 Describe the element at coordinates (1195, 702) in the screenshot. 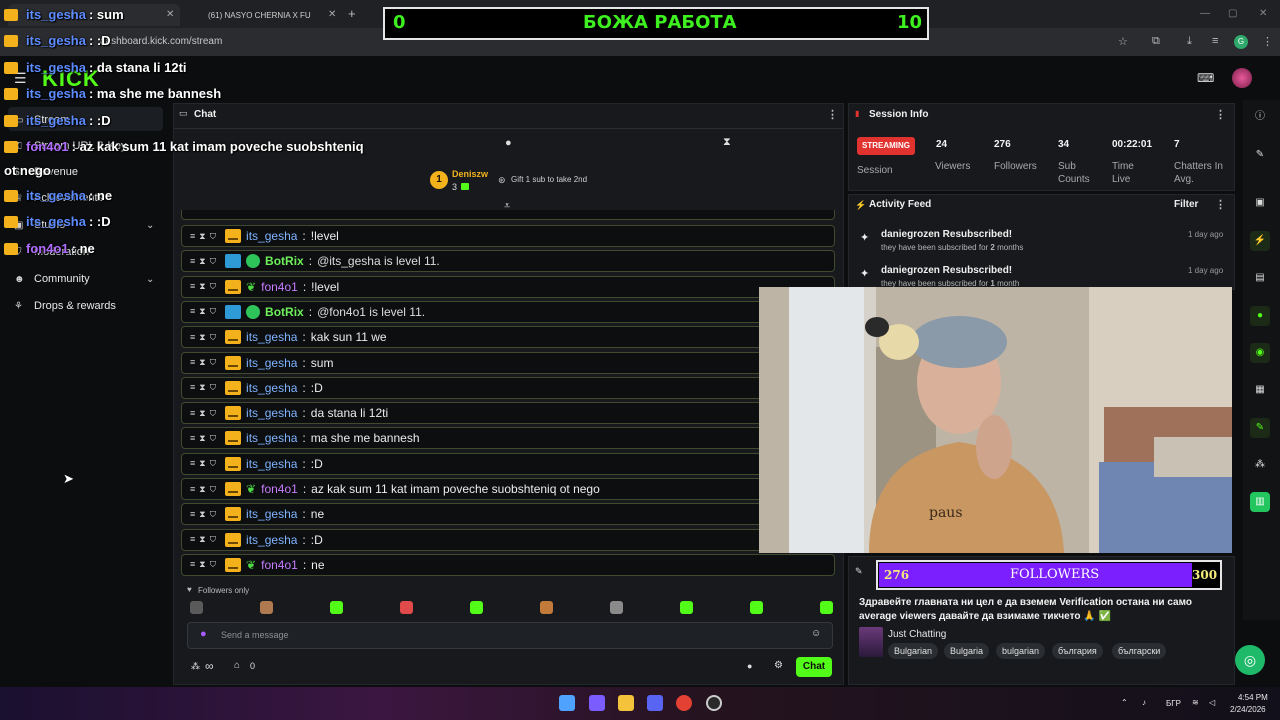

I see `wifi-icon: ≋` at that location.